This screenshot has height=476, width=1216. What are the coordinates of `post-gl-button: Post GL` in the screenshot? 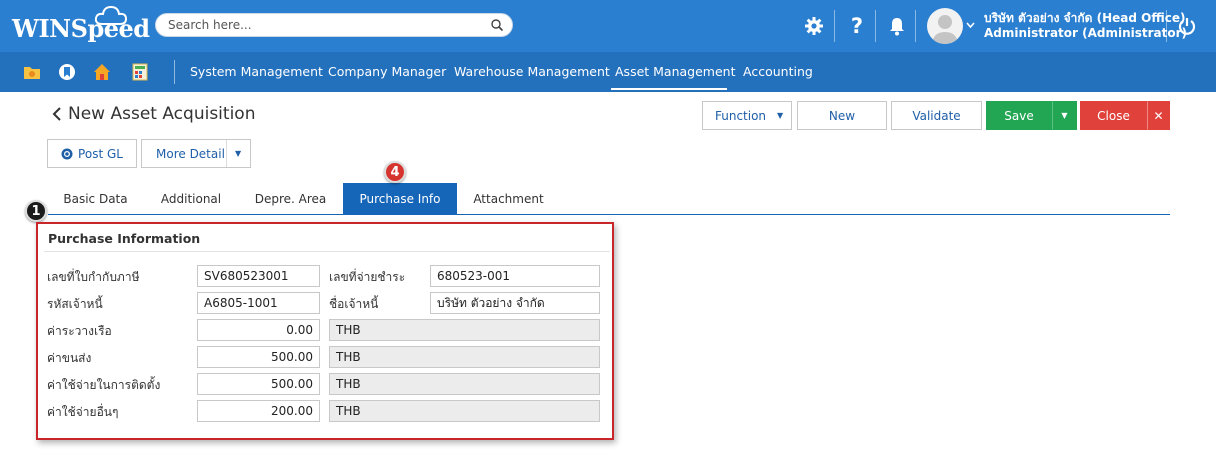 It's located at (92, 153).